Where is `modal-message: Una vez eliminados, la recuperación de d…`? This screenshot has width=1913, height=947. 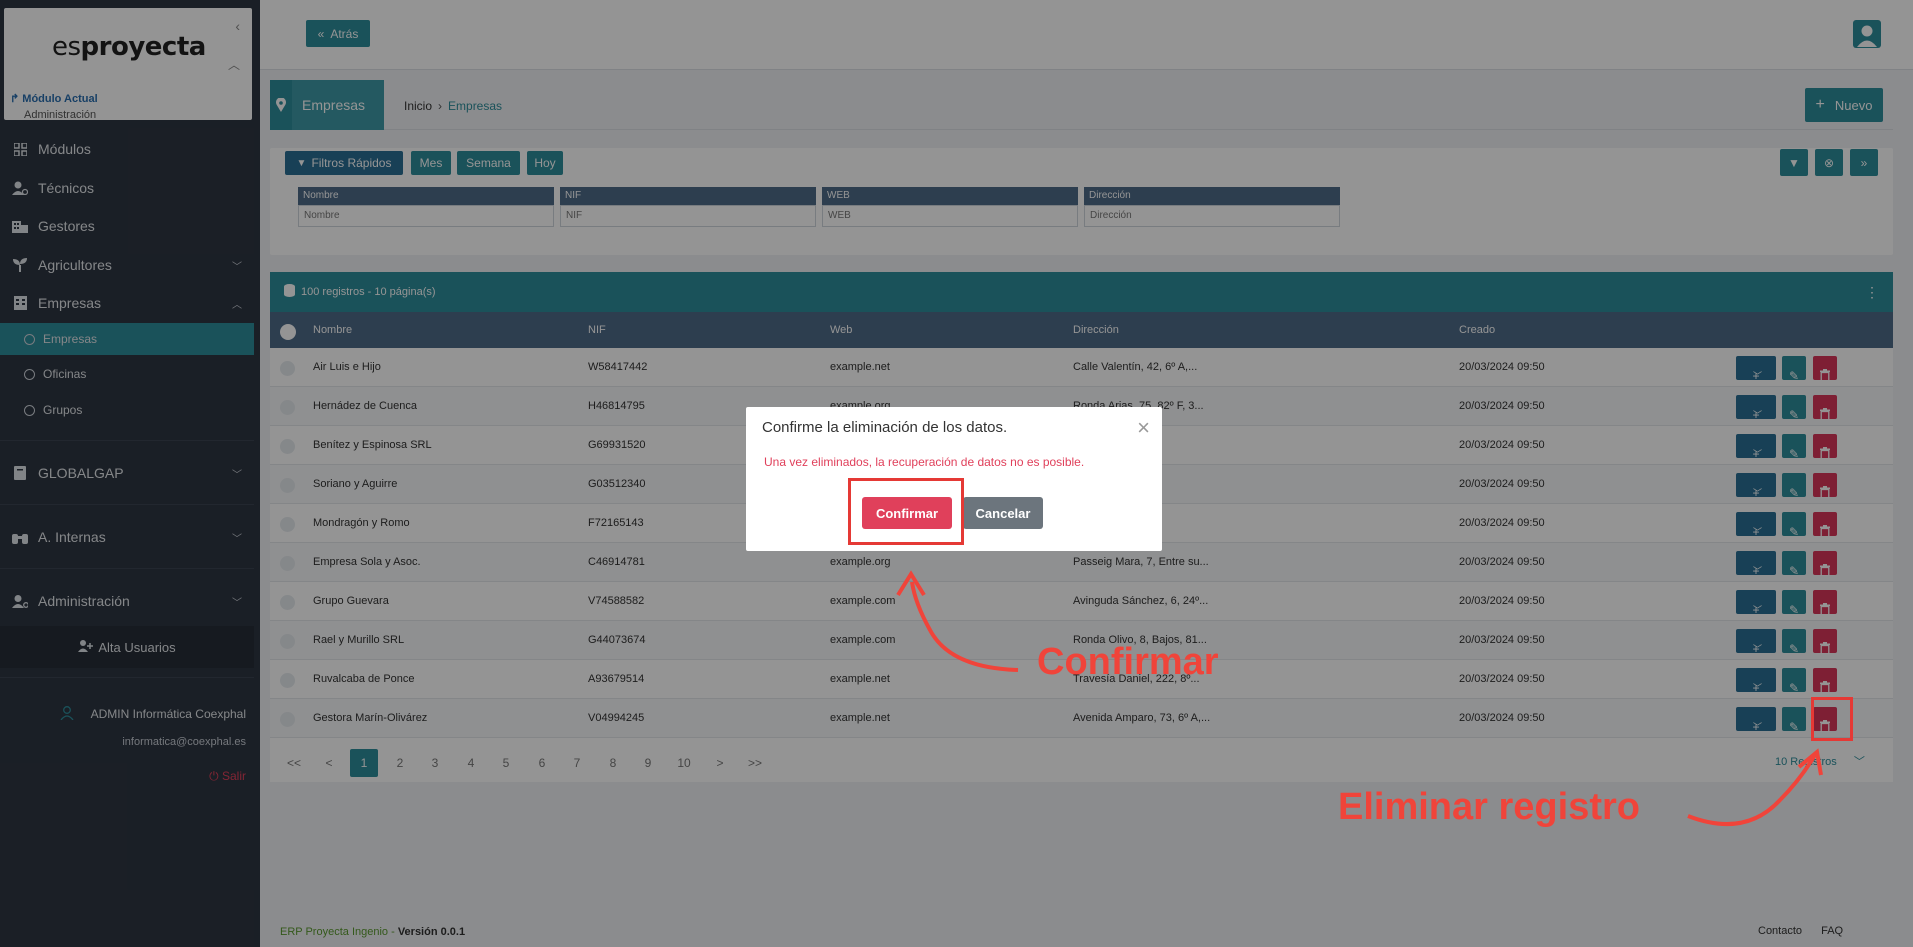
modal-message: Una vez eliminados, la recuperación de d… is located at coordinates (924, 462).